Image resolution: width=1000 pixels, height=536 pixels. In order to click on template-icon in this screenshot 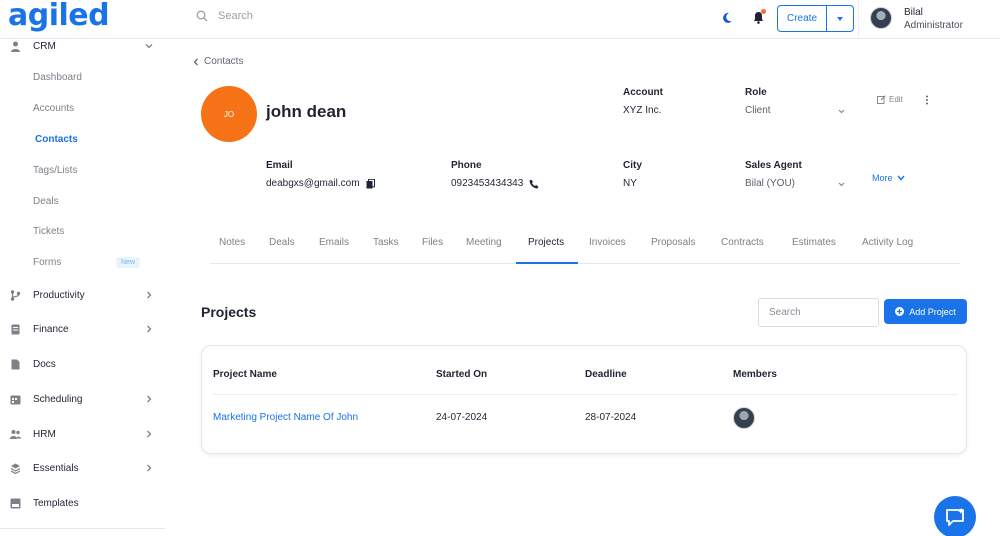, I will do `click(15, 503)`.